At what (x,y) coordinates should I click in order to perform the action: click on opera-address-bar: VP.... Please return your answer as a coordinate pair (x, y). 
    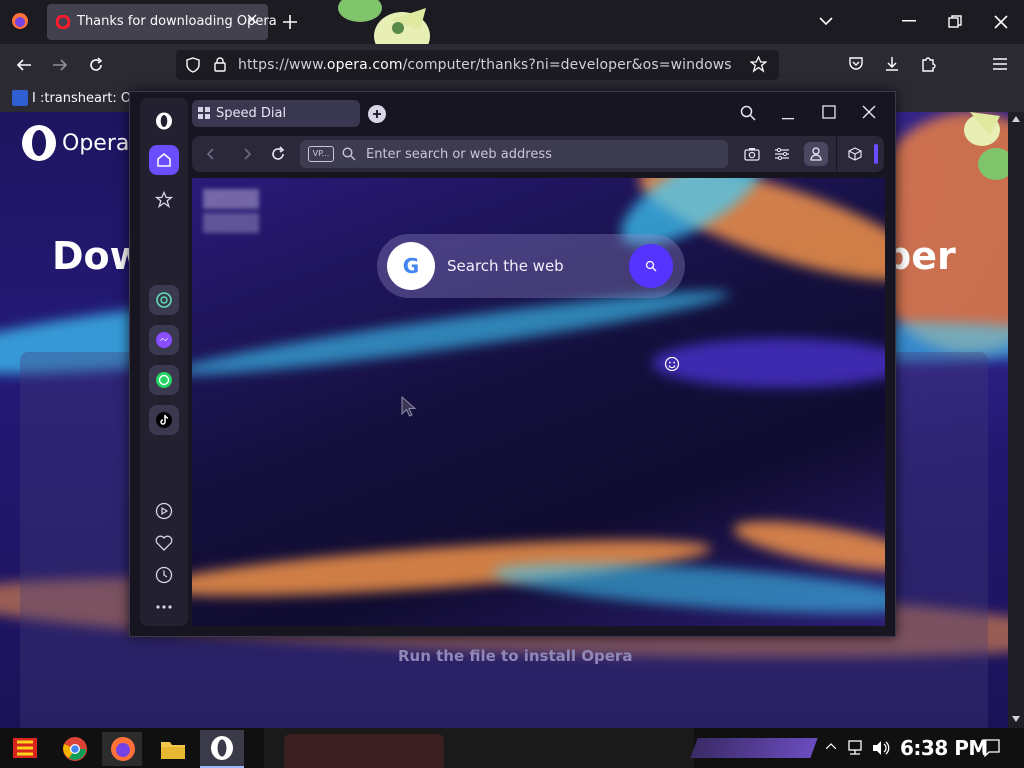
    Looking at the image, I should click on (514, 154).